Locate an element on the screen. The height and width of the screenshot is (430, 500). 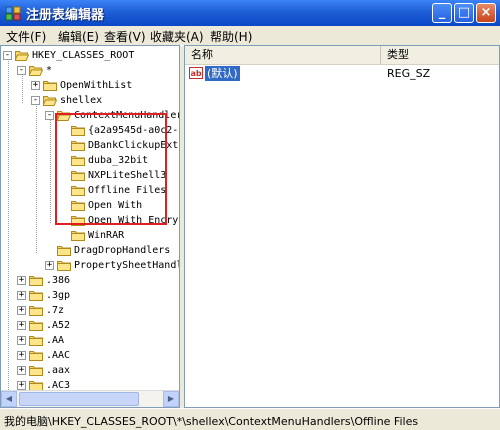
tree-item-label: .AAC is located at coordinates (58, 355).